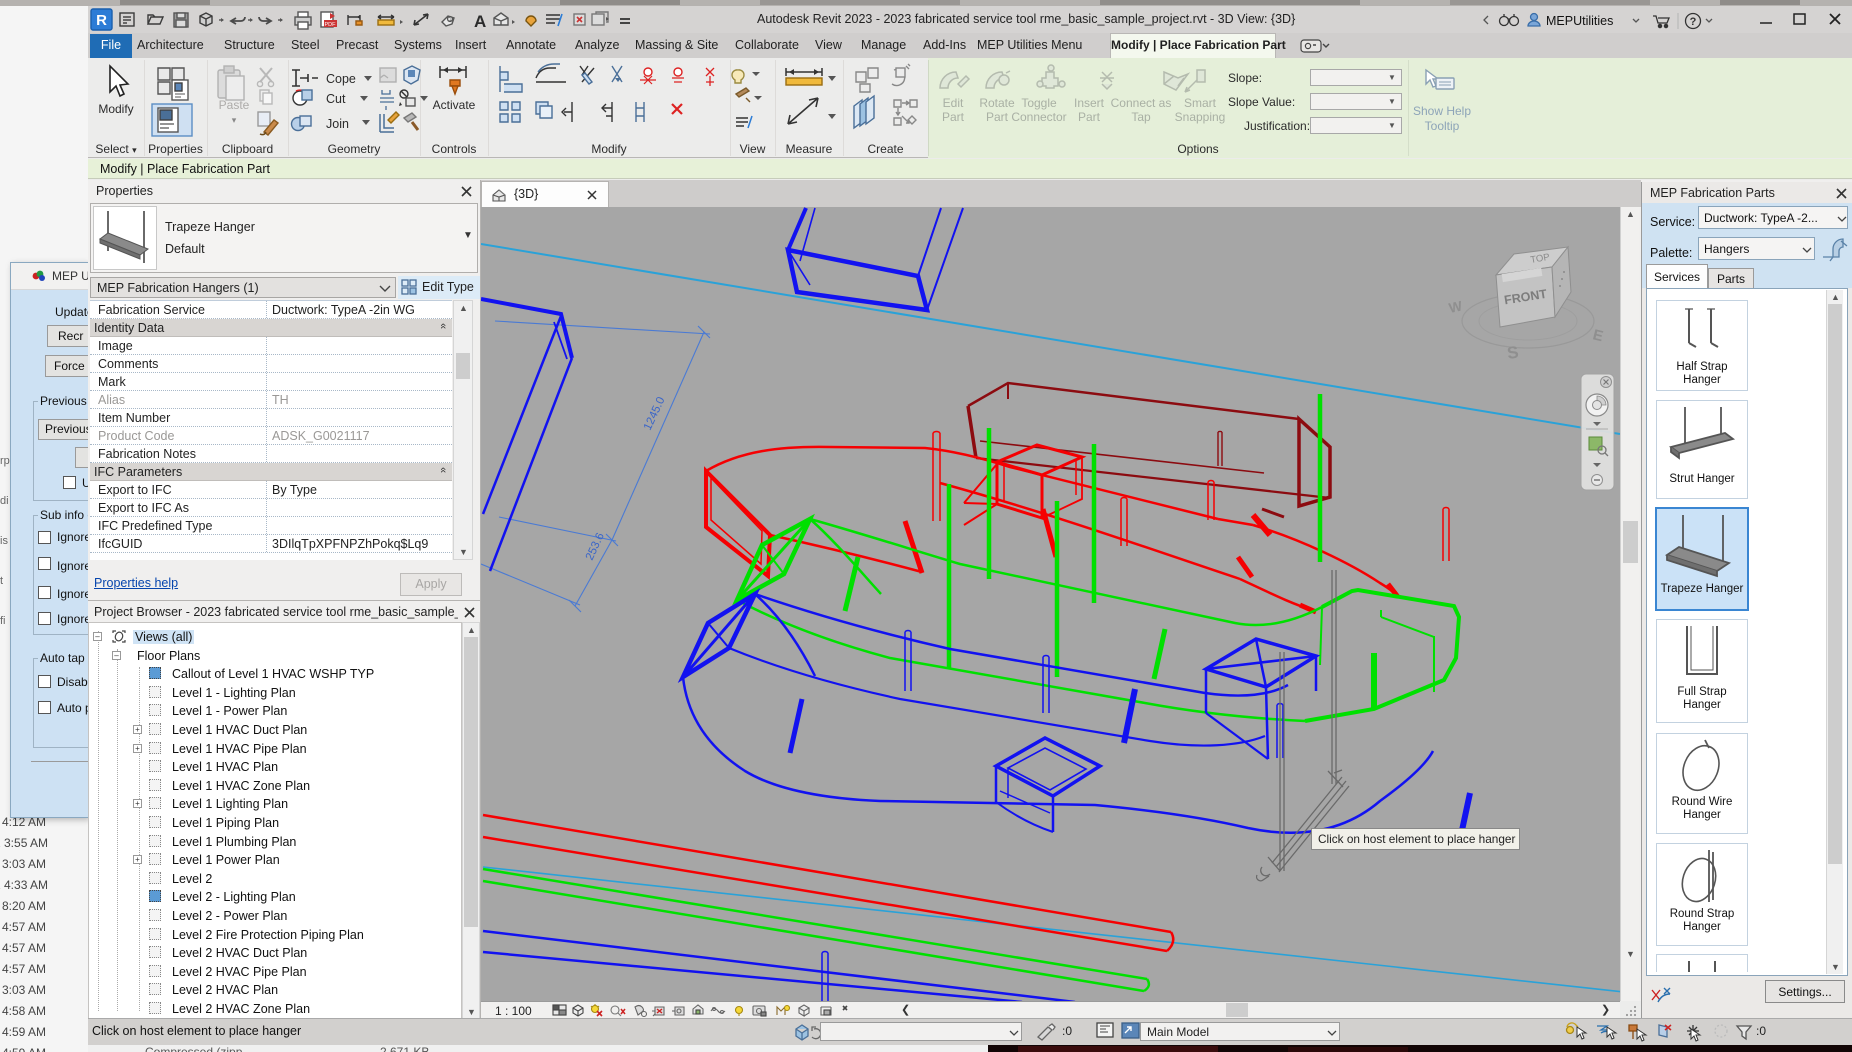 The height and width of the screenshot is (1052, 1852). What do you see at coordinates (1416, 839) in the screenshot?
I see `svg-text:Click on host element to place: Click on host element to place hanger` at bounding box center [1416, 839].